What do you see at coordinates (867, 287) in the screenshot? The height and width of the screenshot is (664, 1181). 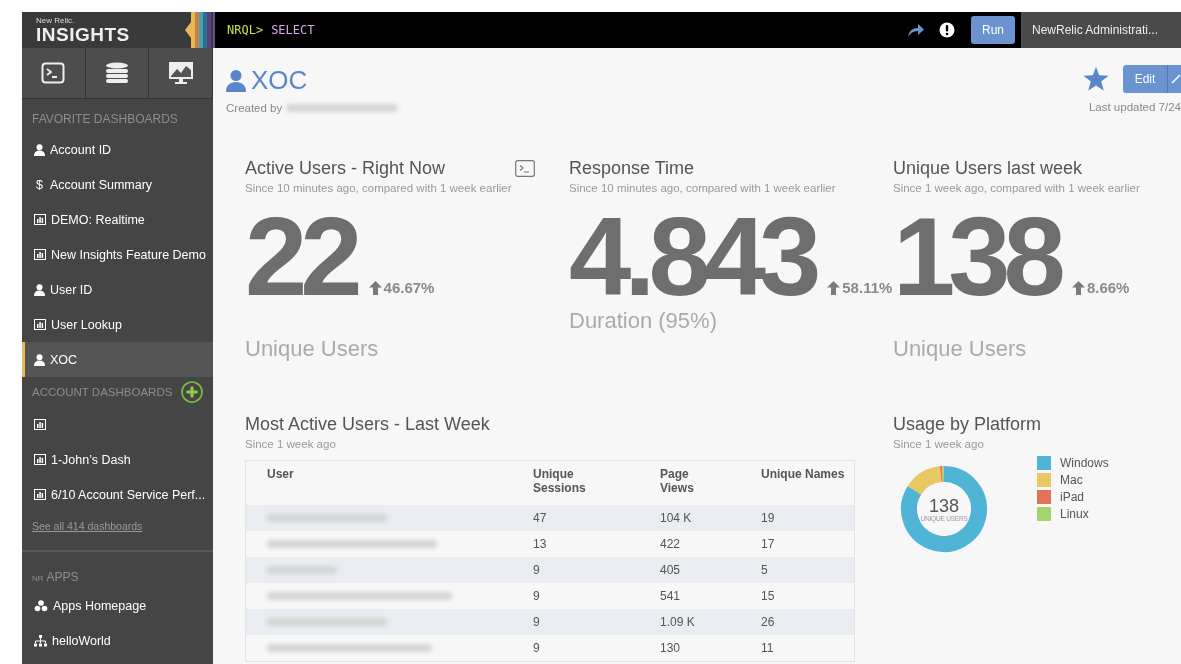 I see `metric-change: 58.11%` at bounding box center [867, 287].